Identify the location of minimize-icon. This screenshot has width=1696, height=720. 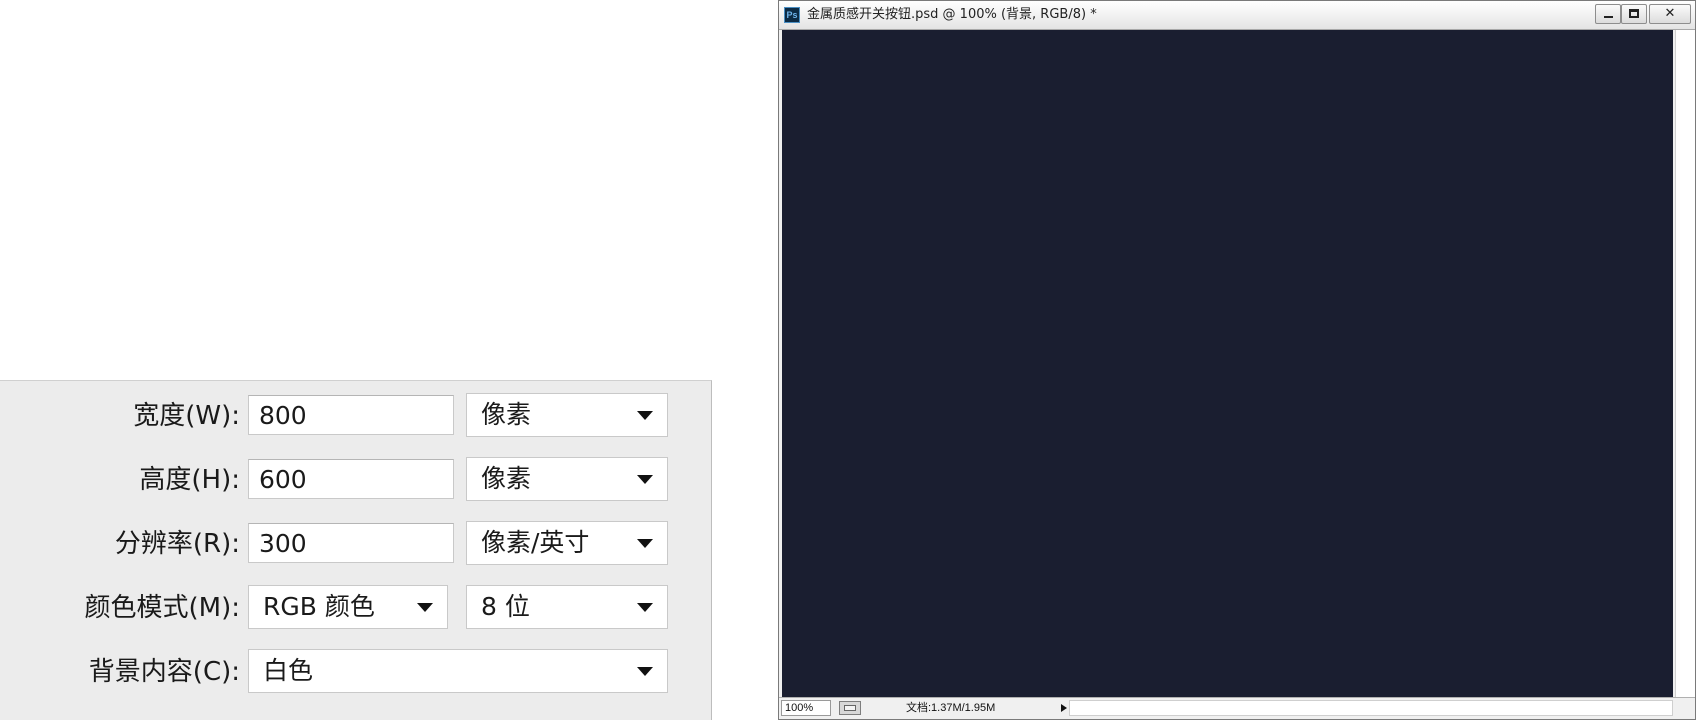
(1608, 17).